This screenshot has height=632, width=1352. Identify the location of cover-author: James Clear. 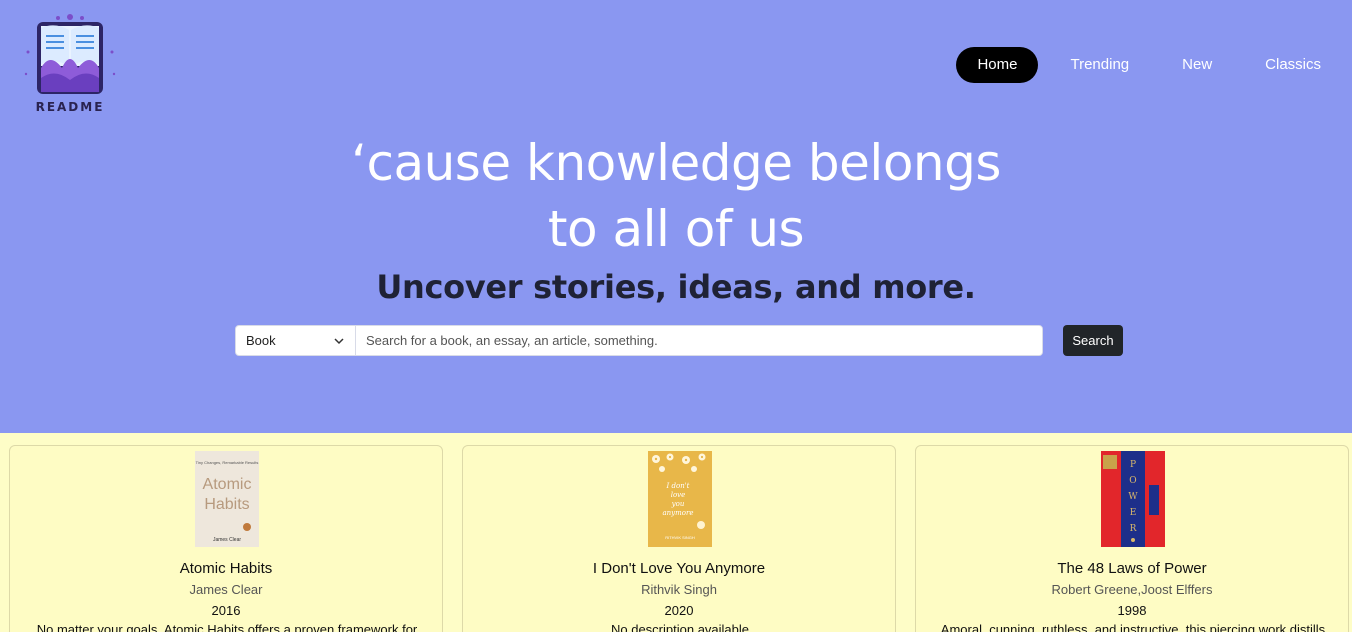
(227, 540).